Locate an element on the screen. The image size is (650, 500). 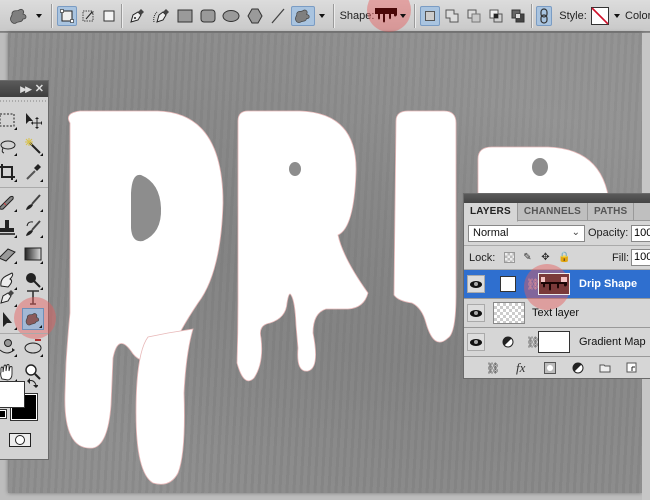
freeform-pen-tool-button is located at coordinates (161, 16).